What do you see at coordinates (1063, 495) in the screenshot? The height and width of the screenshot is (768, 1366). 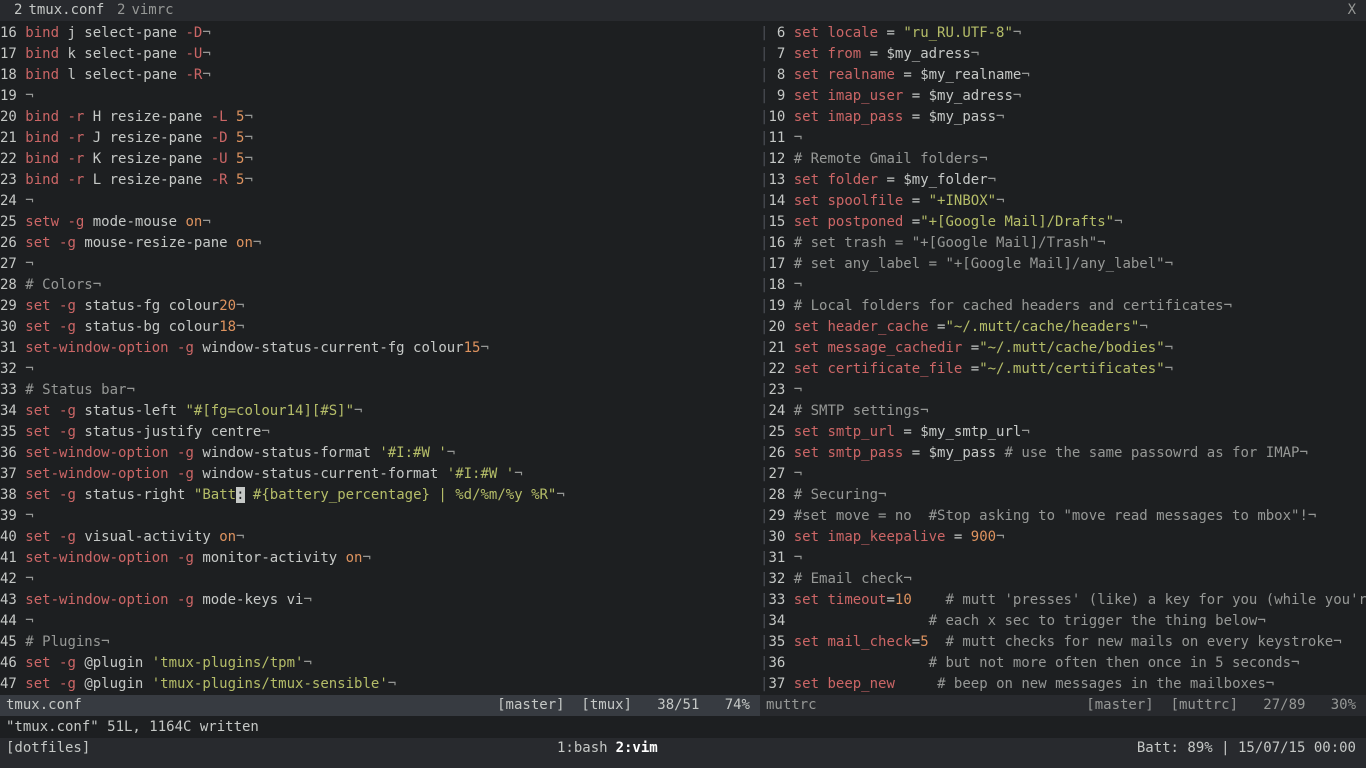 I see `code-line: |28 # Securing¬` at bounding box center [1063, 495].